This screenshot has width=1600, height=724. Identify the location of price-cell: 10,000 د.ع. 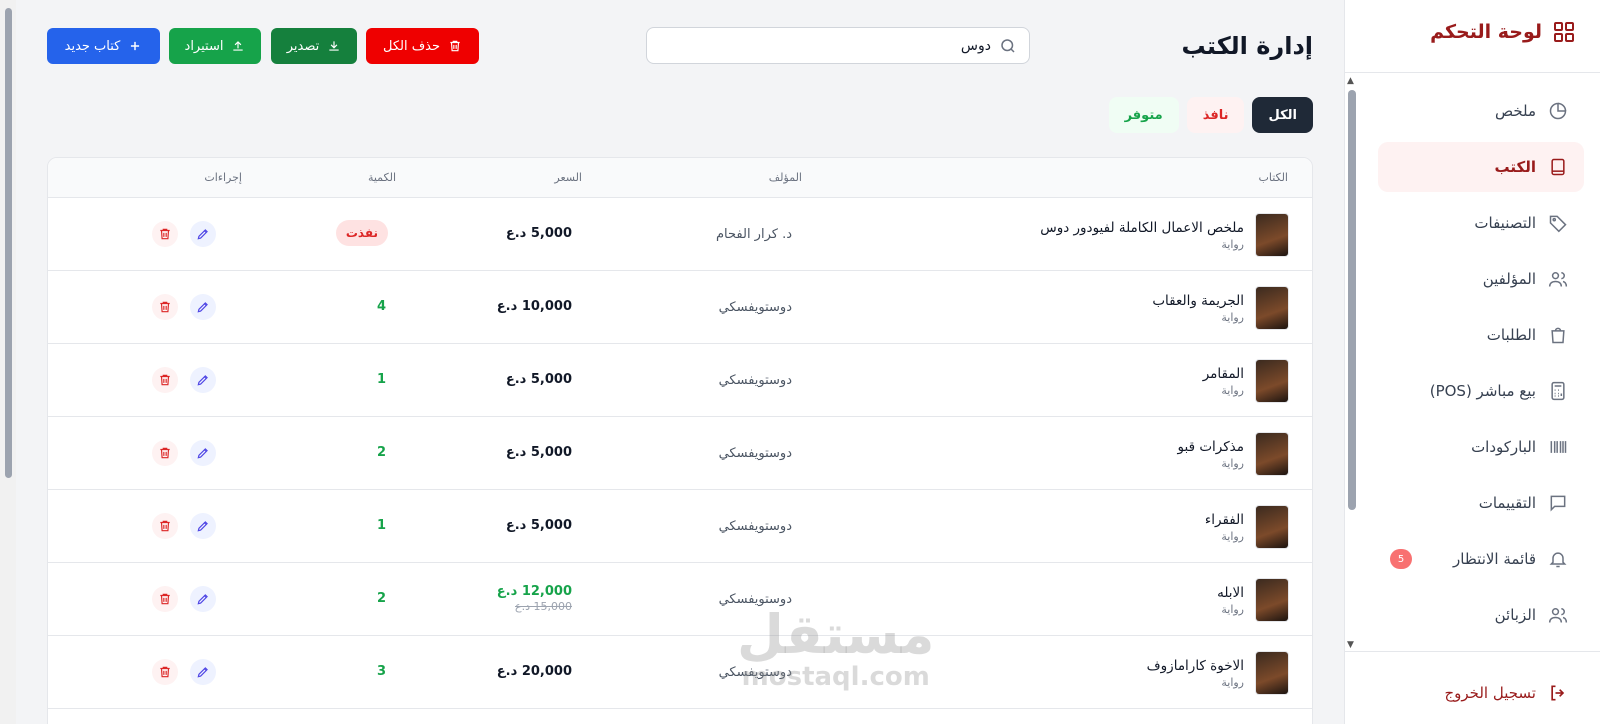
(534, 306).